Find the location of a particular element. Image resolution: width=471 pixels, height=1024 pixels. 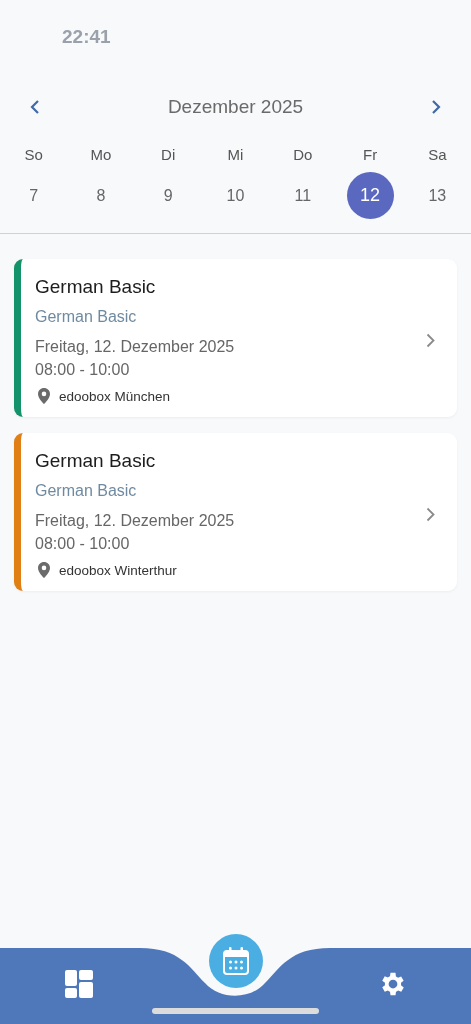

day-button: 13 is located at coordinates (437, 195).